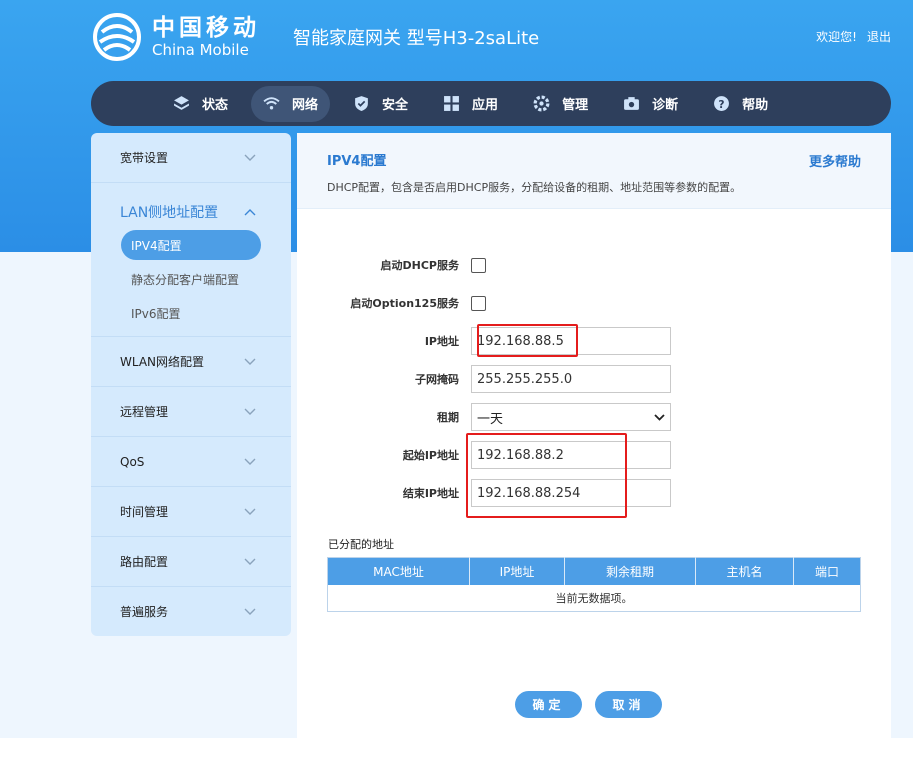  What do you see at coordinates (419, 265) in the screenshot?
I see `dhcp-label: 启动DHCP服务` at bounding box center [419, 265].